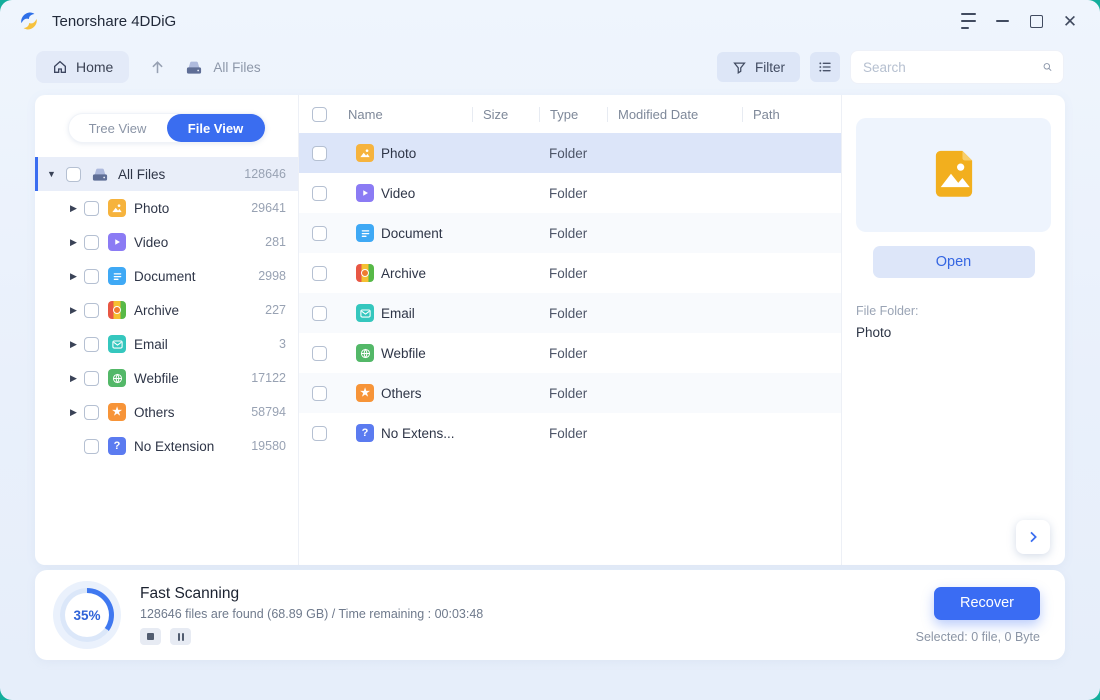 This screenshot has width=1100, height=700. Describe the element at coordinates (505, 114) in the screenshot. I see `column-header-size: Size` at that location.